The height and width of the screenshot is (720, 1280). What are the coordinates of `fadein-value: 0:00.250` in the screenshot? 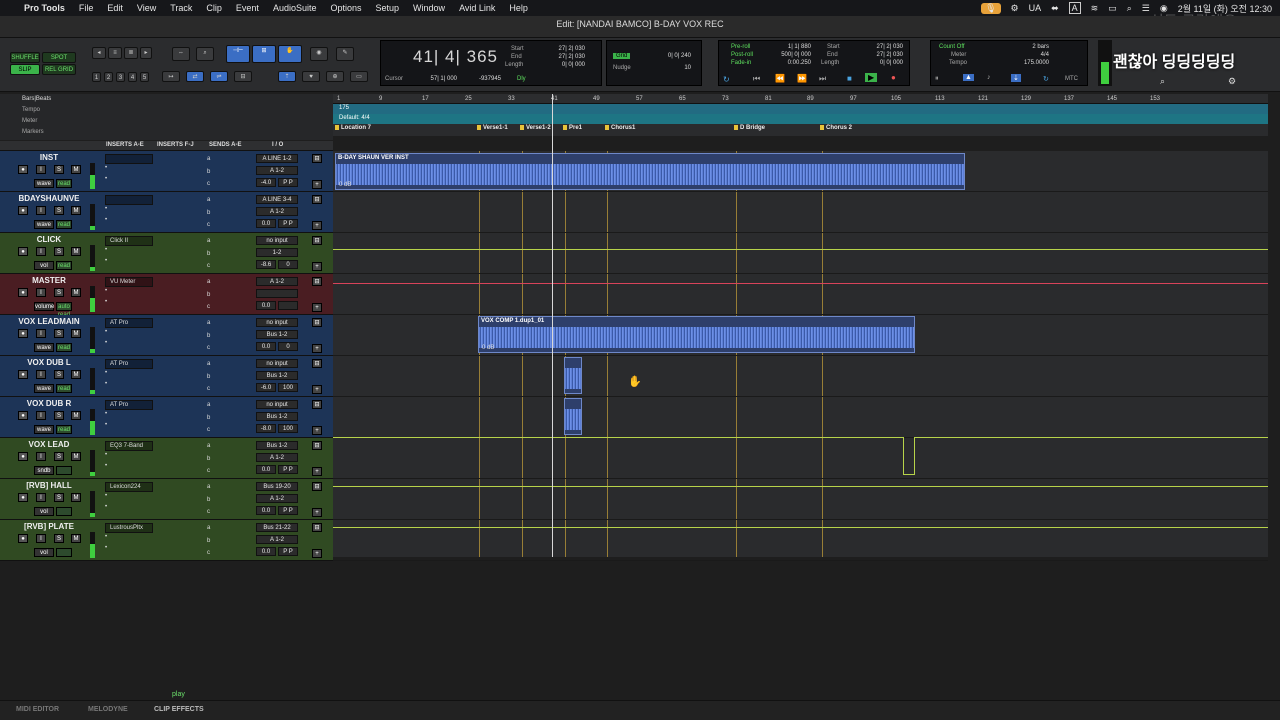 It's located at (790, 63).